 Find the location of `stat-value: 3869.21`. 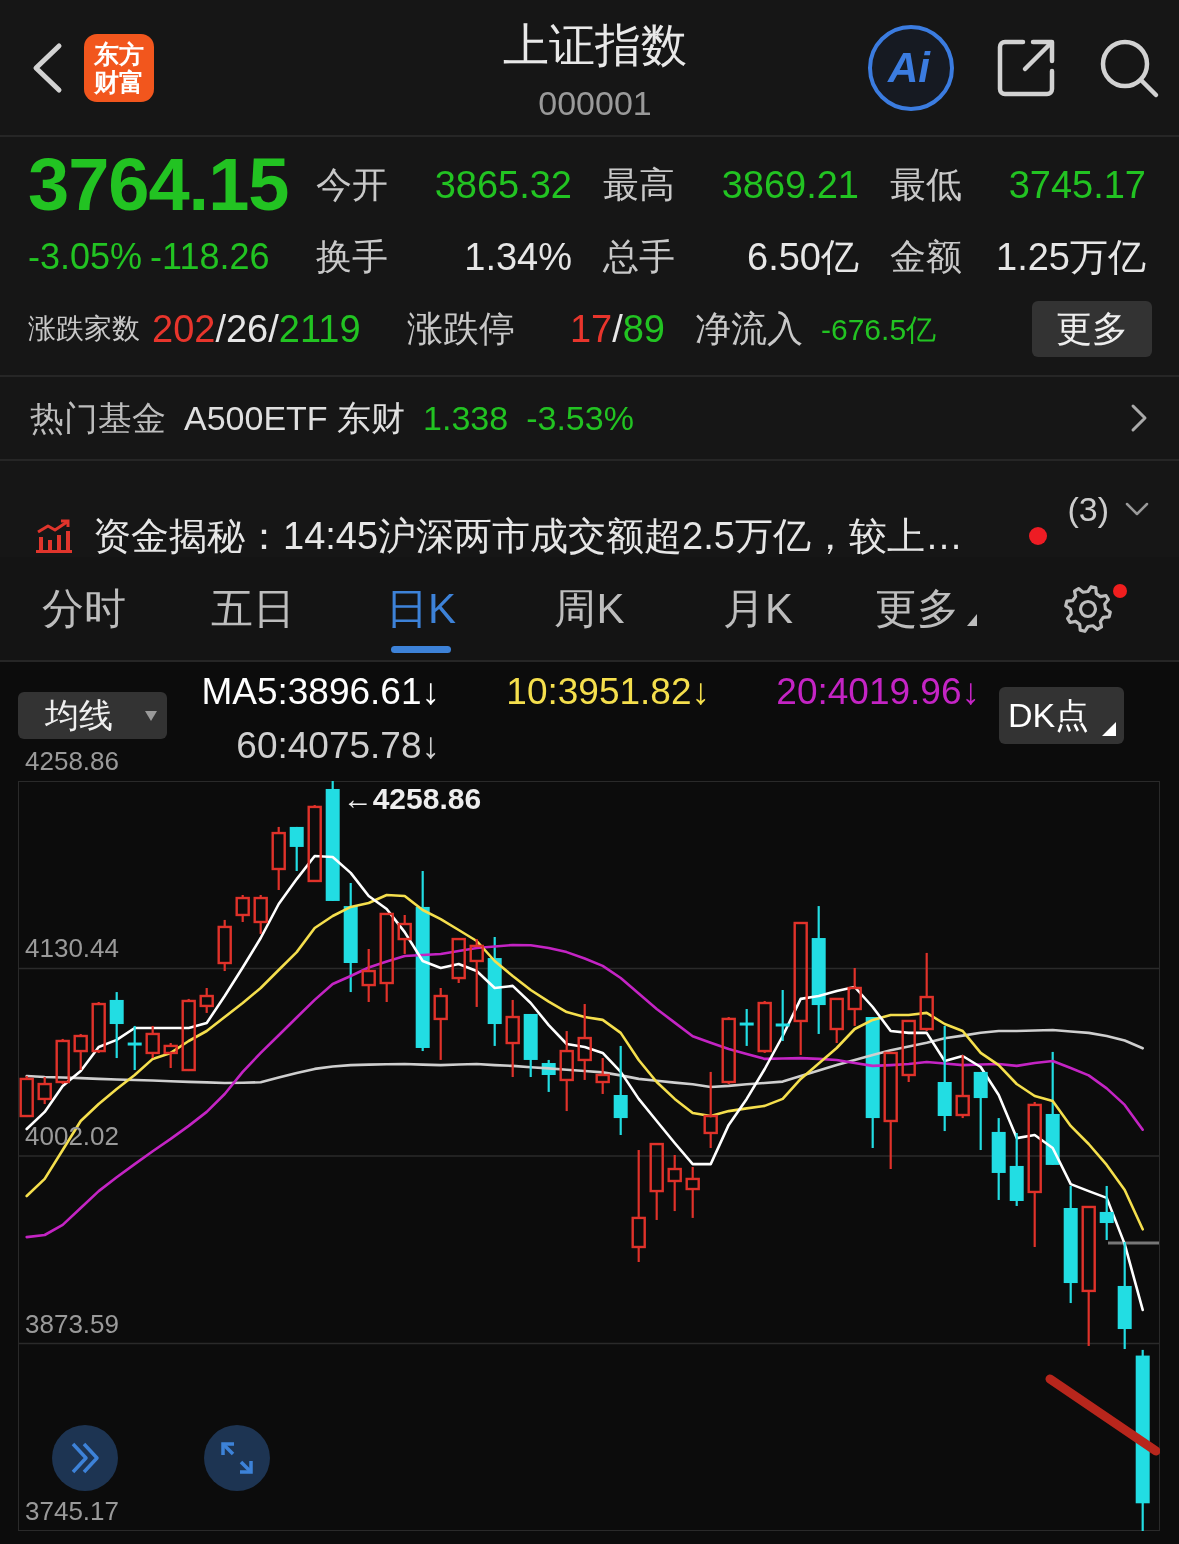

stat-value: 3869.21 is located at coordinates (790, 185).